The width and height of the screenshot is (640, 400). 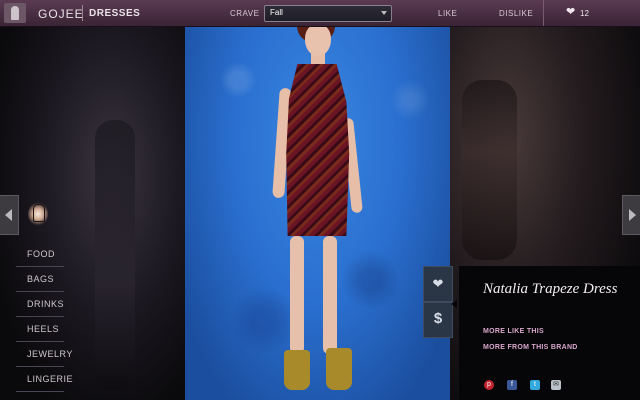 I want to click on save-tab: ❤, so click(x=438, y=284).